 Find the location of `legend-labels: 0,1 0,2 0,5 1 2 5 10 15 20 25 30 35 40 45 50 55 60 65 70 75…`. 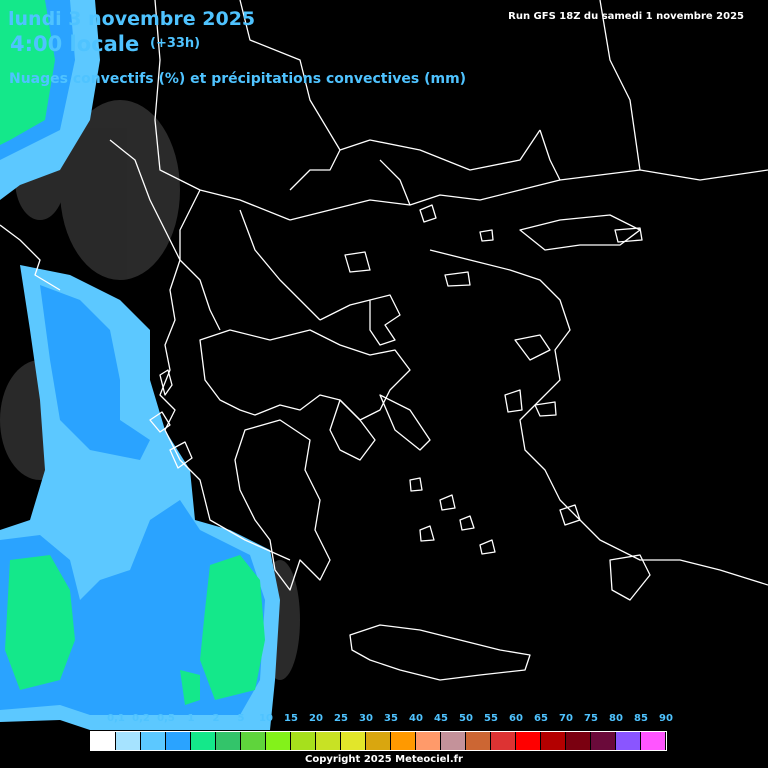

legend-labels: 0,1 0,2 0,5 1 2 5 10 15 20 25 30 35 40 45 50 55 60 65 70 75… is located at coordinates (380, 720).